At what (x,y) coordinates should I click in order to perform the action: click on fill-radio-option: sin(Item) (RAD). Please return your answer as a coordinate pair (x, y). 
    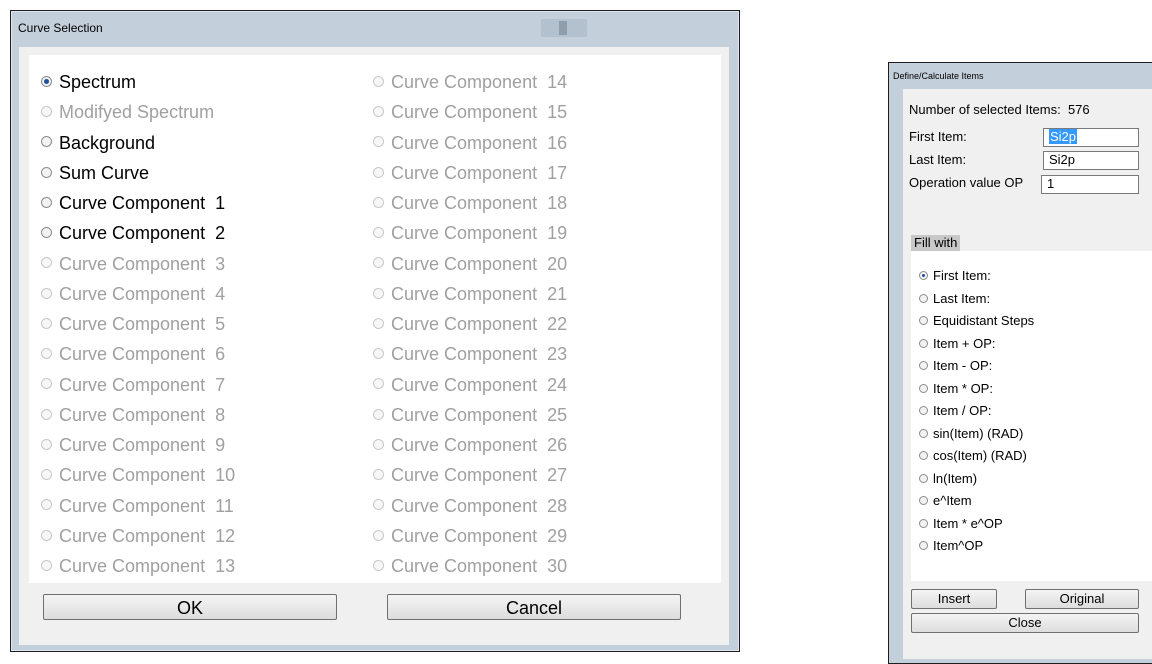
    Looking at the image, I should click on (971, 434).